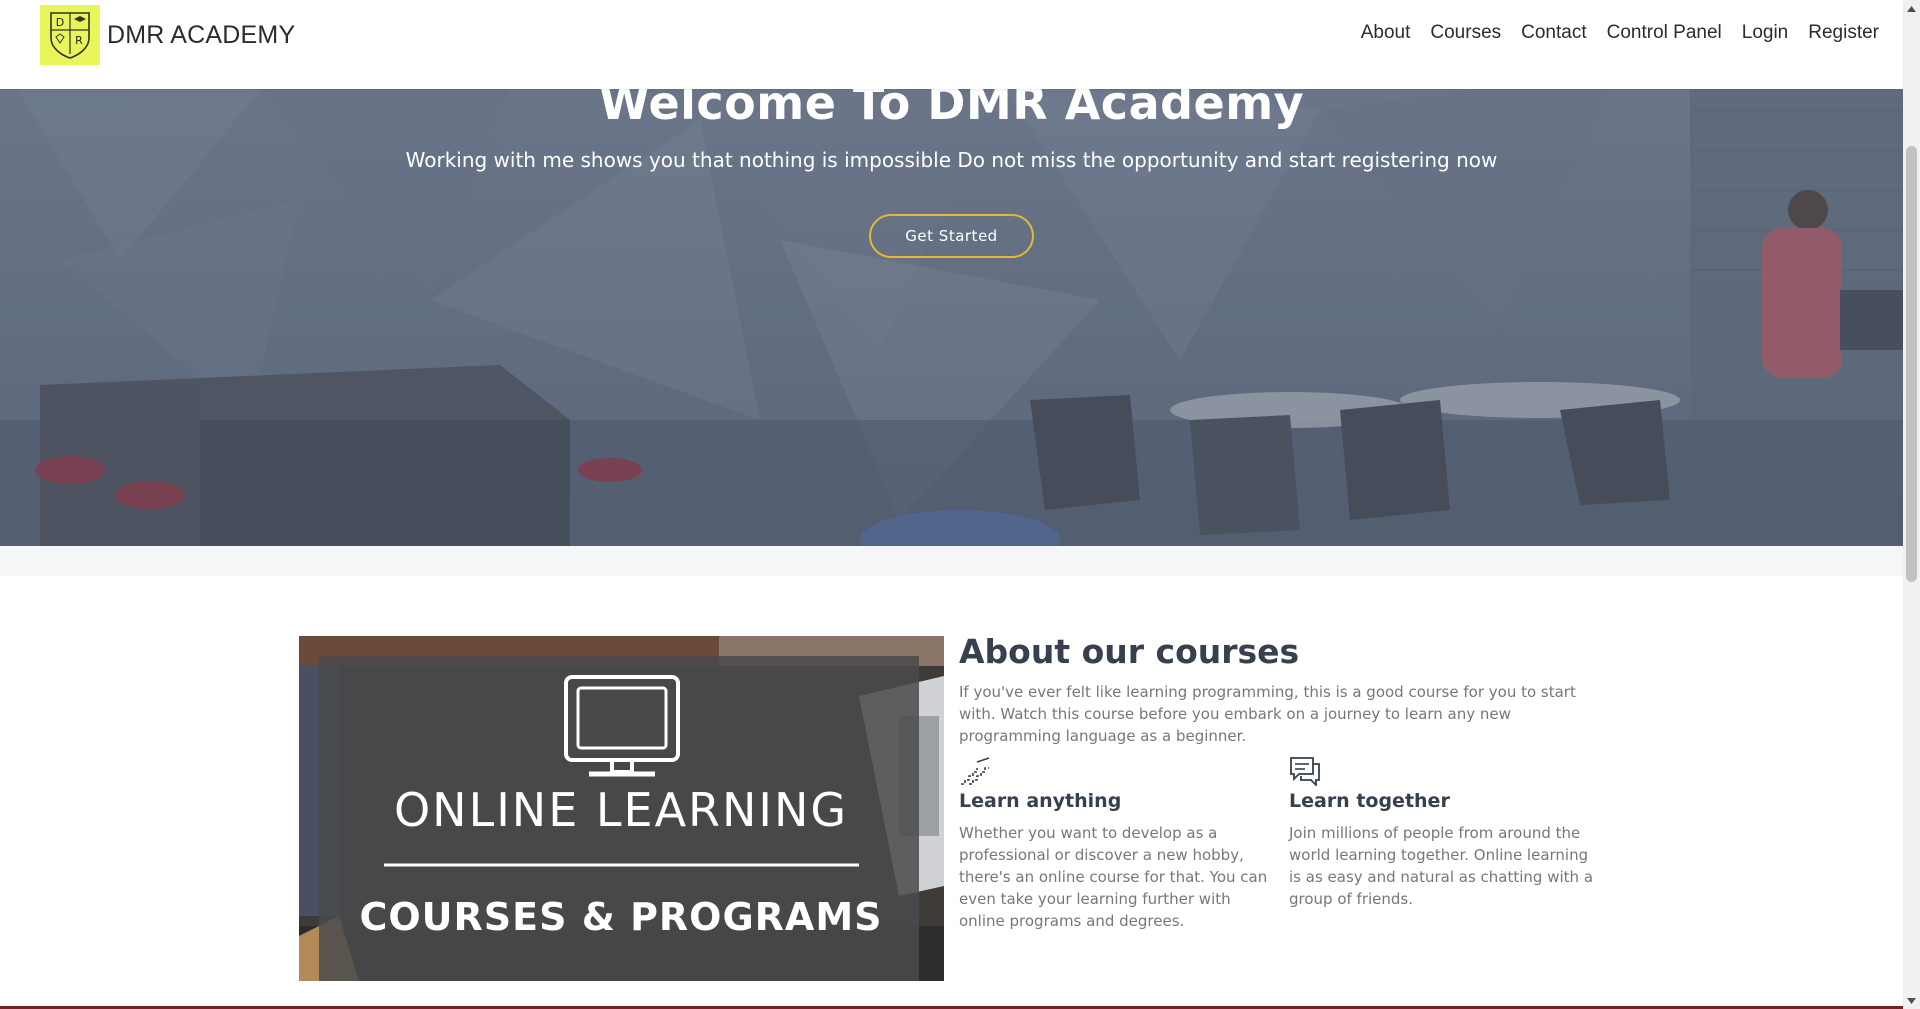  What do you see at coordinates (1843, 33) in the screenshot?
I see `nav-register: Register` at bounding box center [1843, 33].